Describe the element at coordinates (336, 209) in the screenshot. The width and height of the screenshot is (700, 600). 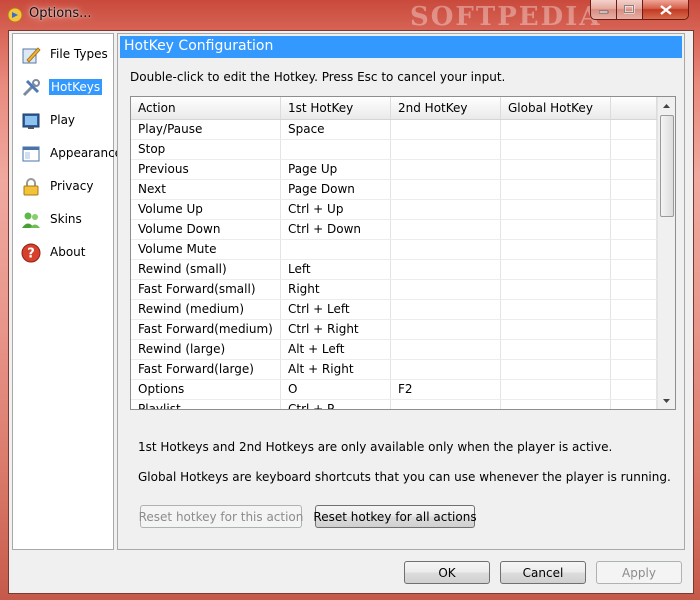
I see `cell-1st-hotkey: Ctrl + Up` at that location.